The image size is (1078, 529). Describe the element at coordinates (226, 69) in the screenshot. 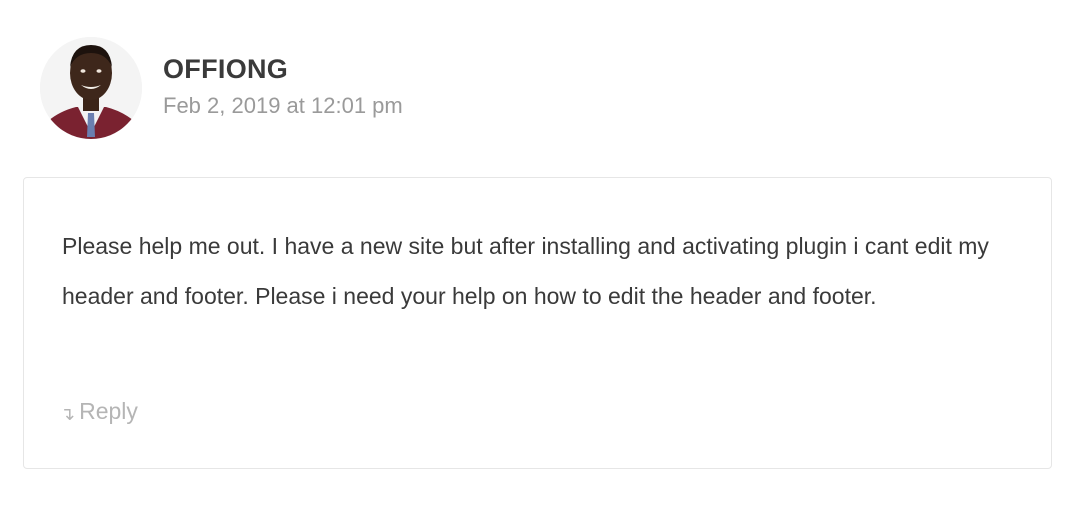

I see `comment-author: OFFIONG` at that location.